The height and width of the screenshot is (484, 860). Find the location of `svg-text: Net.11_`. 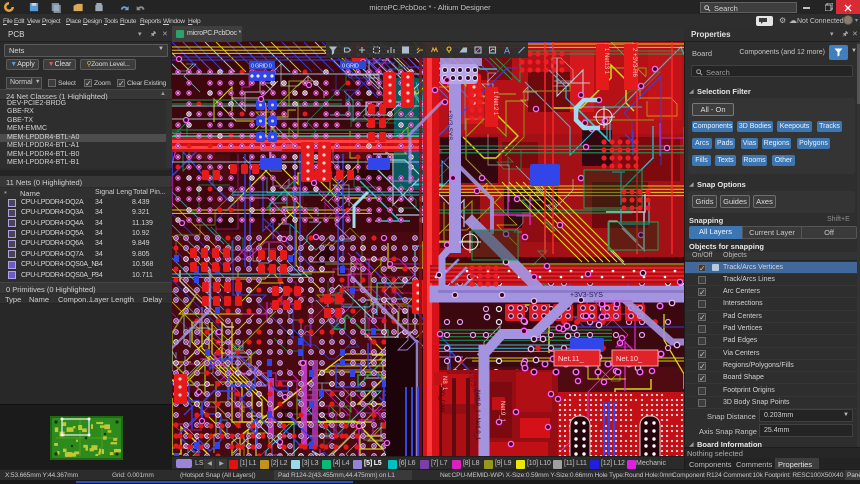

svg-text: Net.11_ is located at coordinates (571, 358).